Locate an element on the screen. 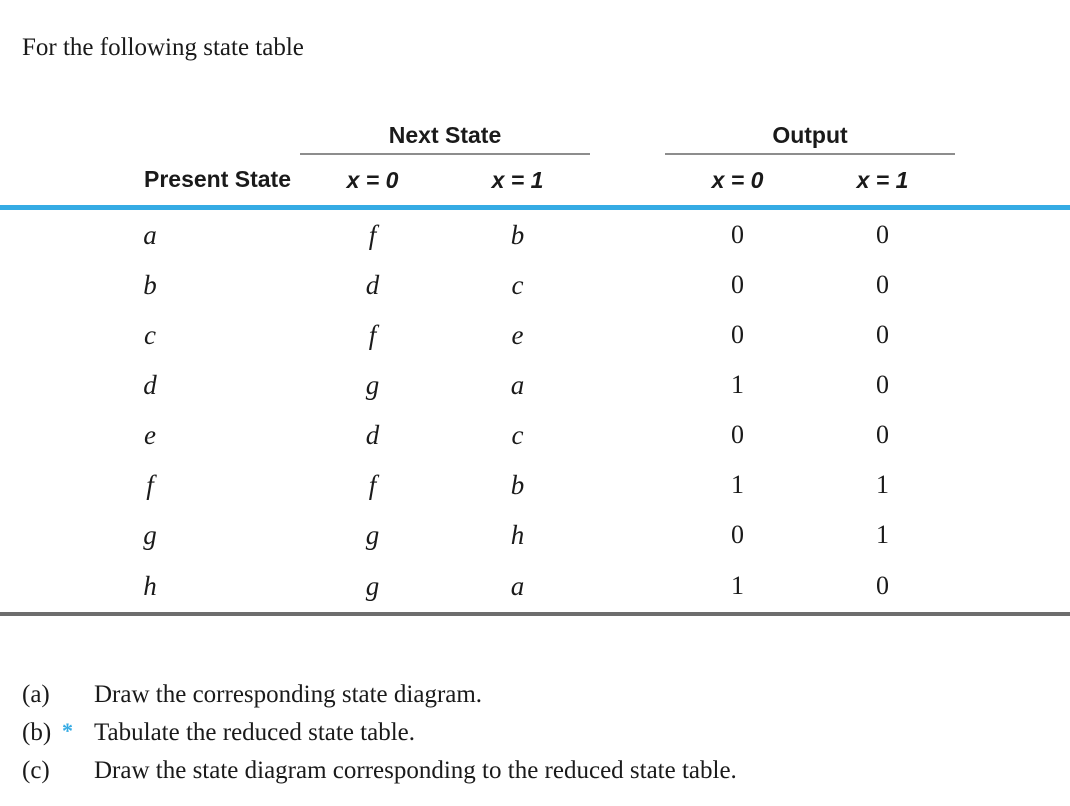  cell-present-state: a is located at coordinates (150, 234).